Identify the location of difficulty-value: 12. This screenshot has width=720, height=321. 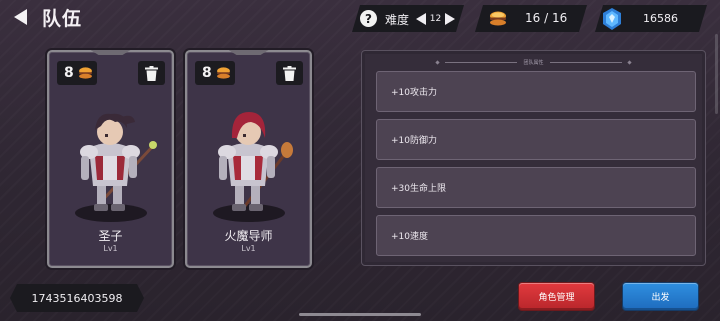
(435, 19).